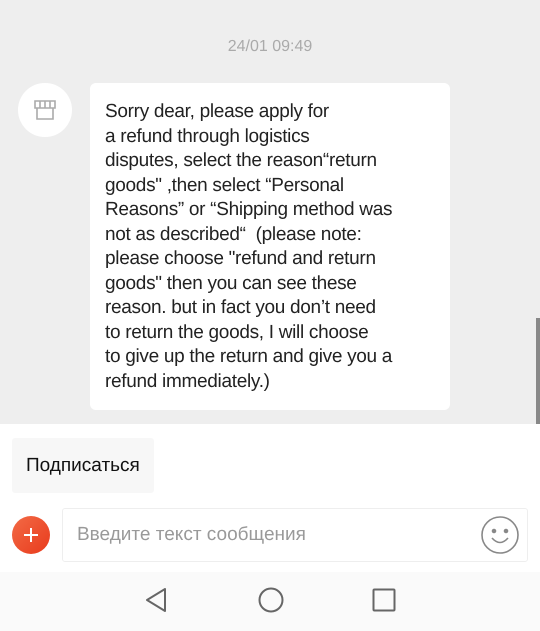 This screenshot has width=540, height=631. Describe the element at coordinates (384, 600) in the screenshot. I see `recents-icon` at that location.